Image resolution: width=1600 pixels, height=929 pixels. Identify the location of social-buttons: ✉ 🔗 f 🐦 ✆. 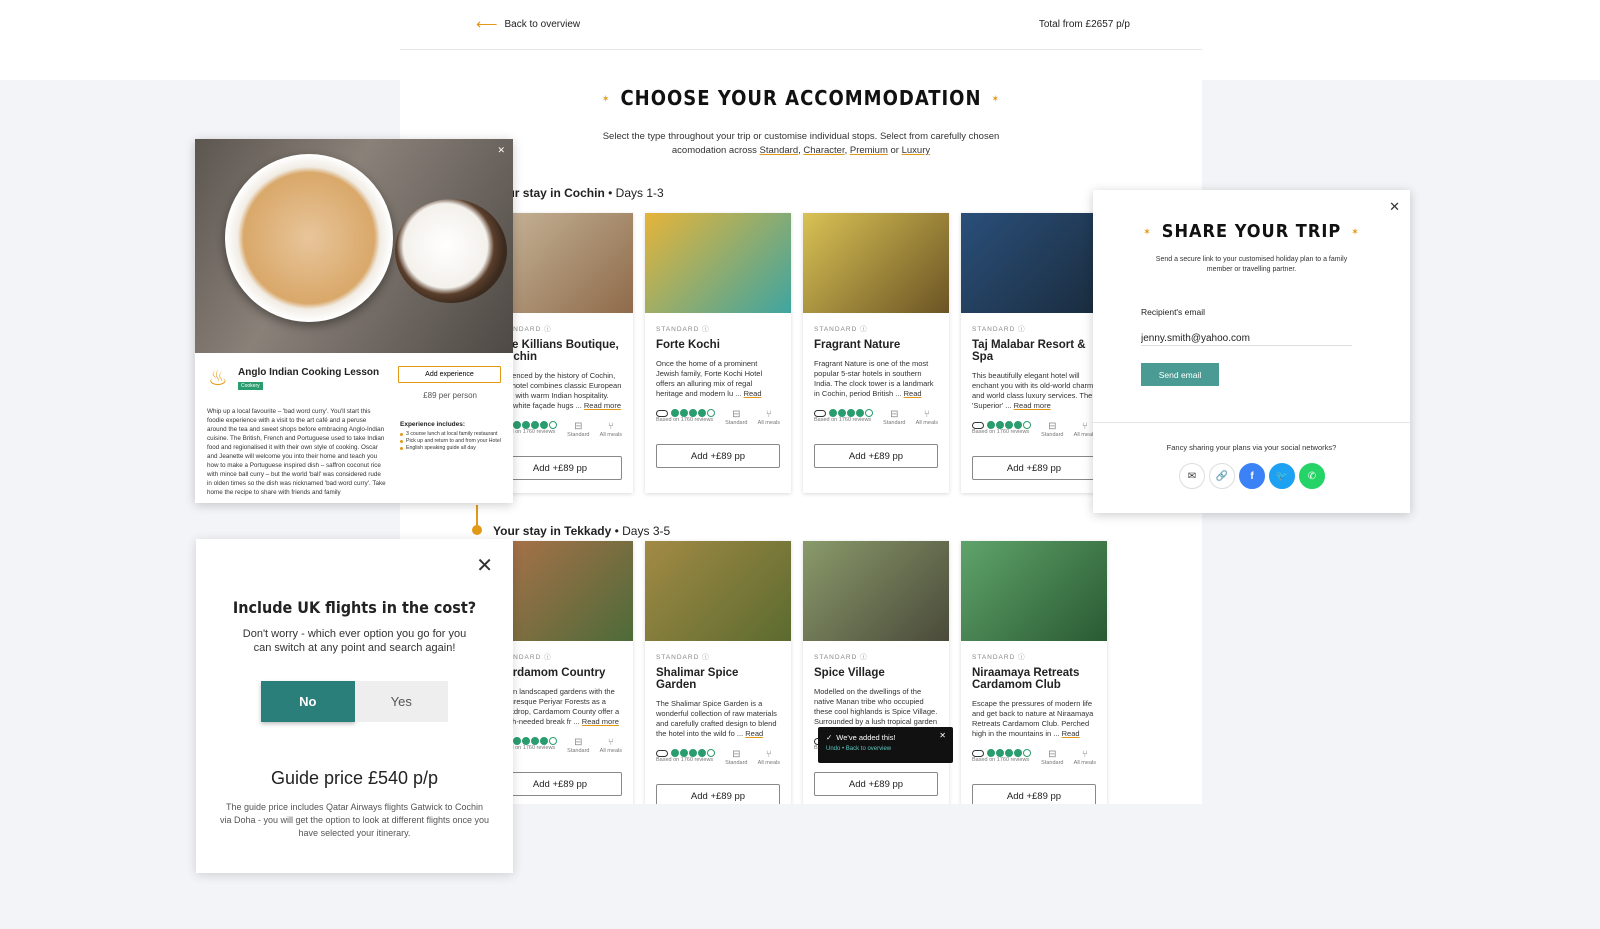
(1252, 476).